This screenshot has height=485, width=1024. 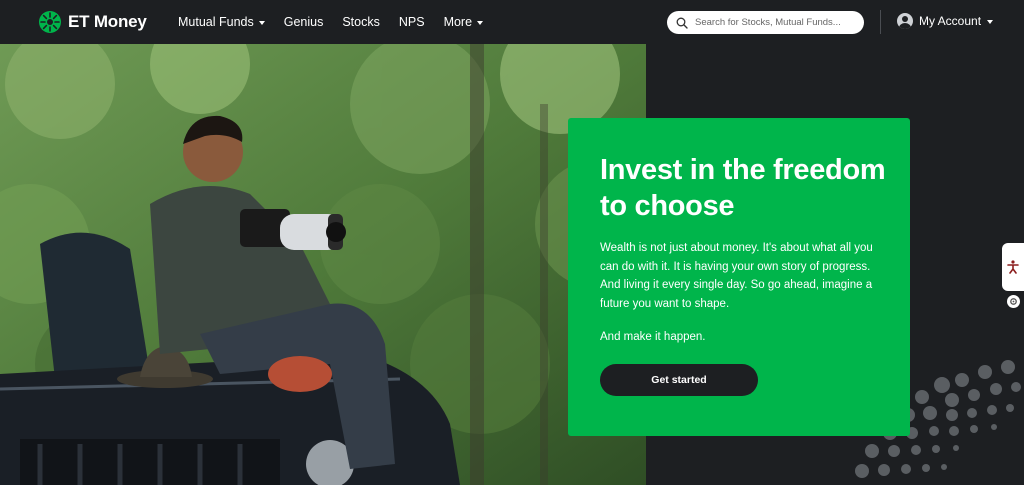 I want to click on nav-mutual-funds: Mutual Funds, so click(x=221, y=22).